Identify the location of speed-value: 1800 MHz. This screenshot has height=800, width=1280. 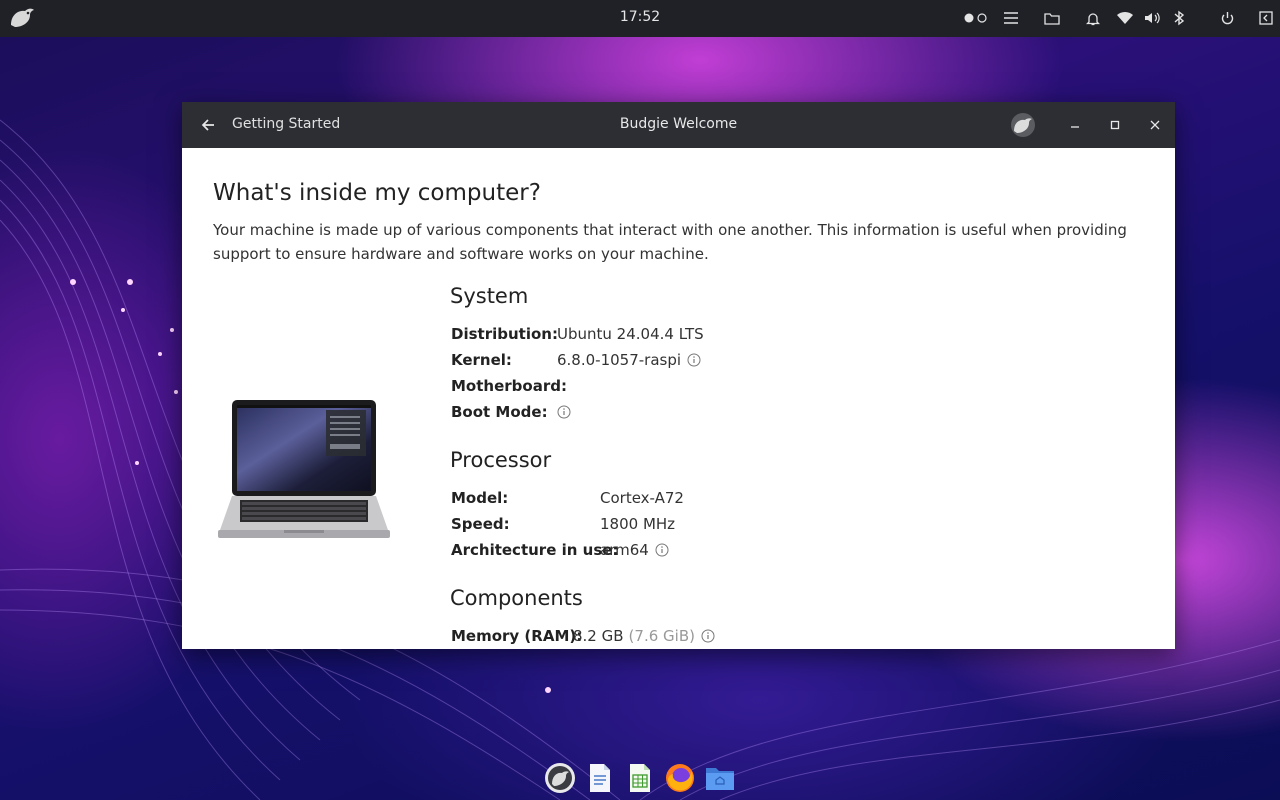
(638, 524).